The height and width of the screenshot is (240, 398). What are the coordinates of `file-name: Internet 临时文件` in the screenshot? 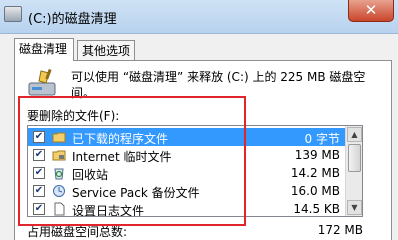 It's located at (122, 157).